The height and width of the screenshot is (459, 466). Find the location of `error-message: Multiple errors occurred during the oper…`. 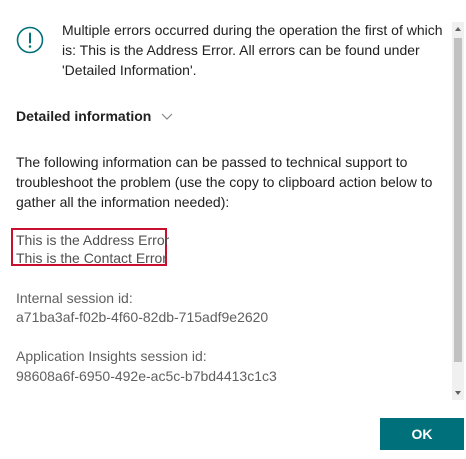

error-message: Multiple errors occurred during the oper… is located at coordinates (252, 50).